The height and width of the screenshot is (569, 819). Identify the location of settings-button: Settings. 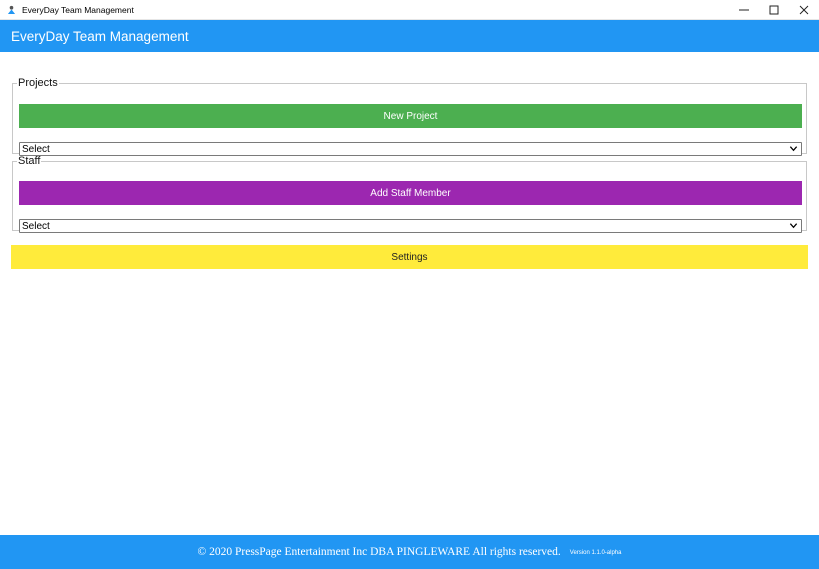
(409, 257).